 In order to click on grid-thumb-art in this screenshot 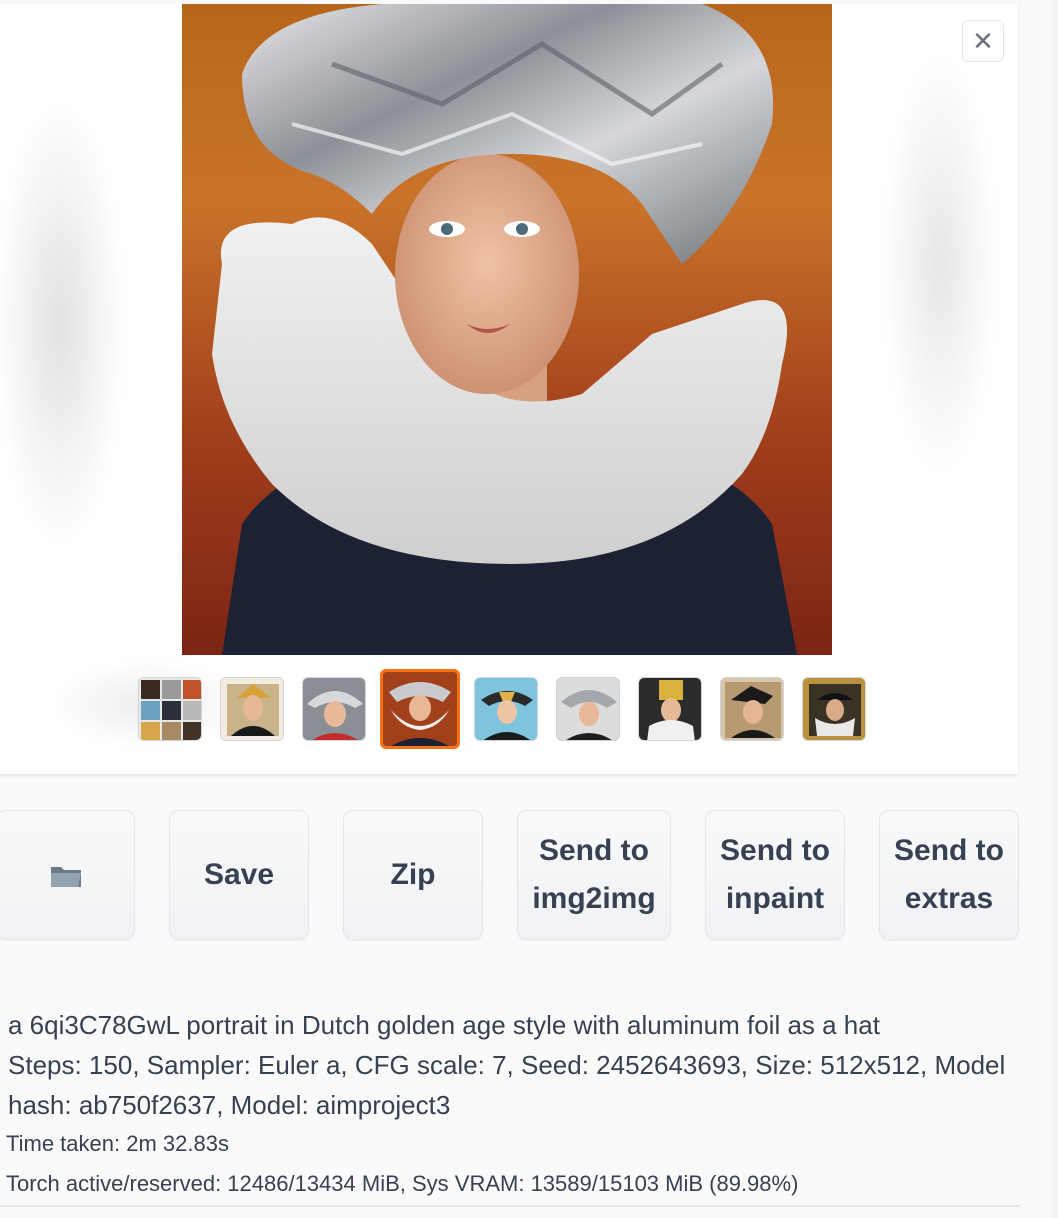, I will do `click(170, 709)`.